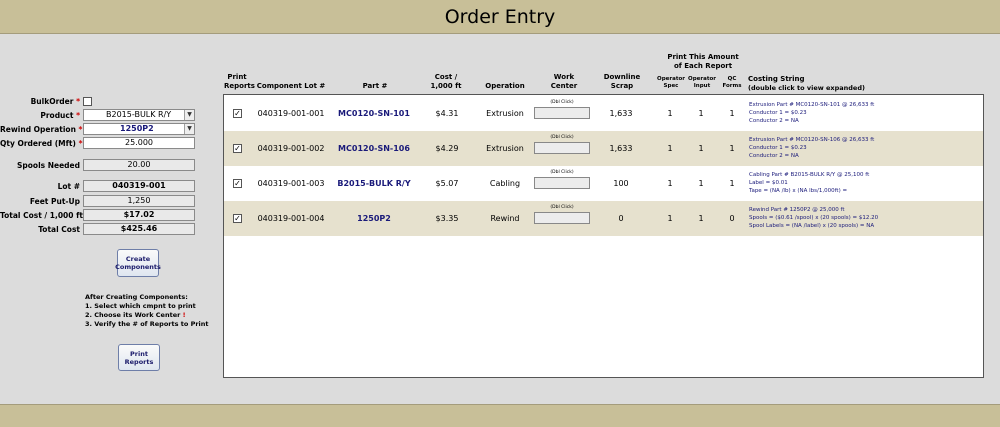 The width and height of the screenshot is (1000, 427). What do you see at coordinates (55, 101) in the screenshot?
I see `bulk-order-label: BulkOrder *` at bounding box center [55, 101].